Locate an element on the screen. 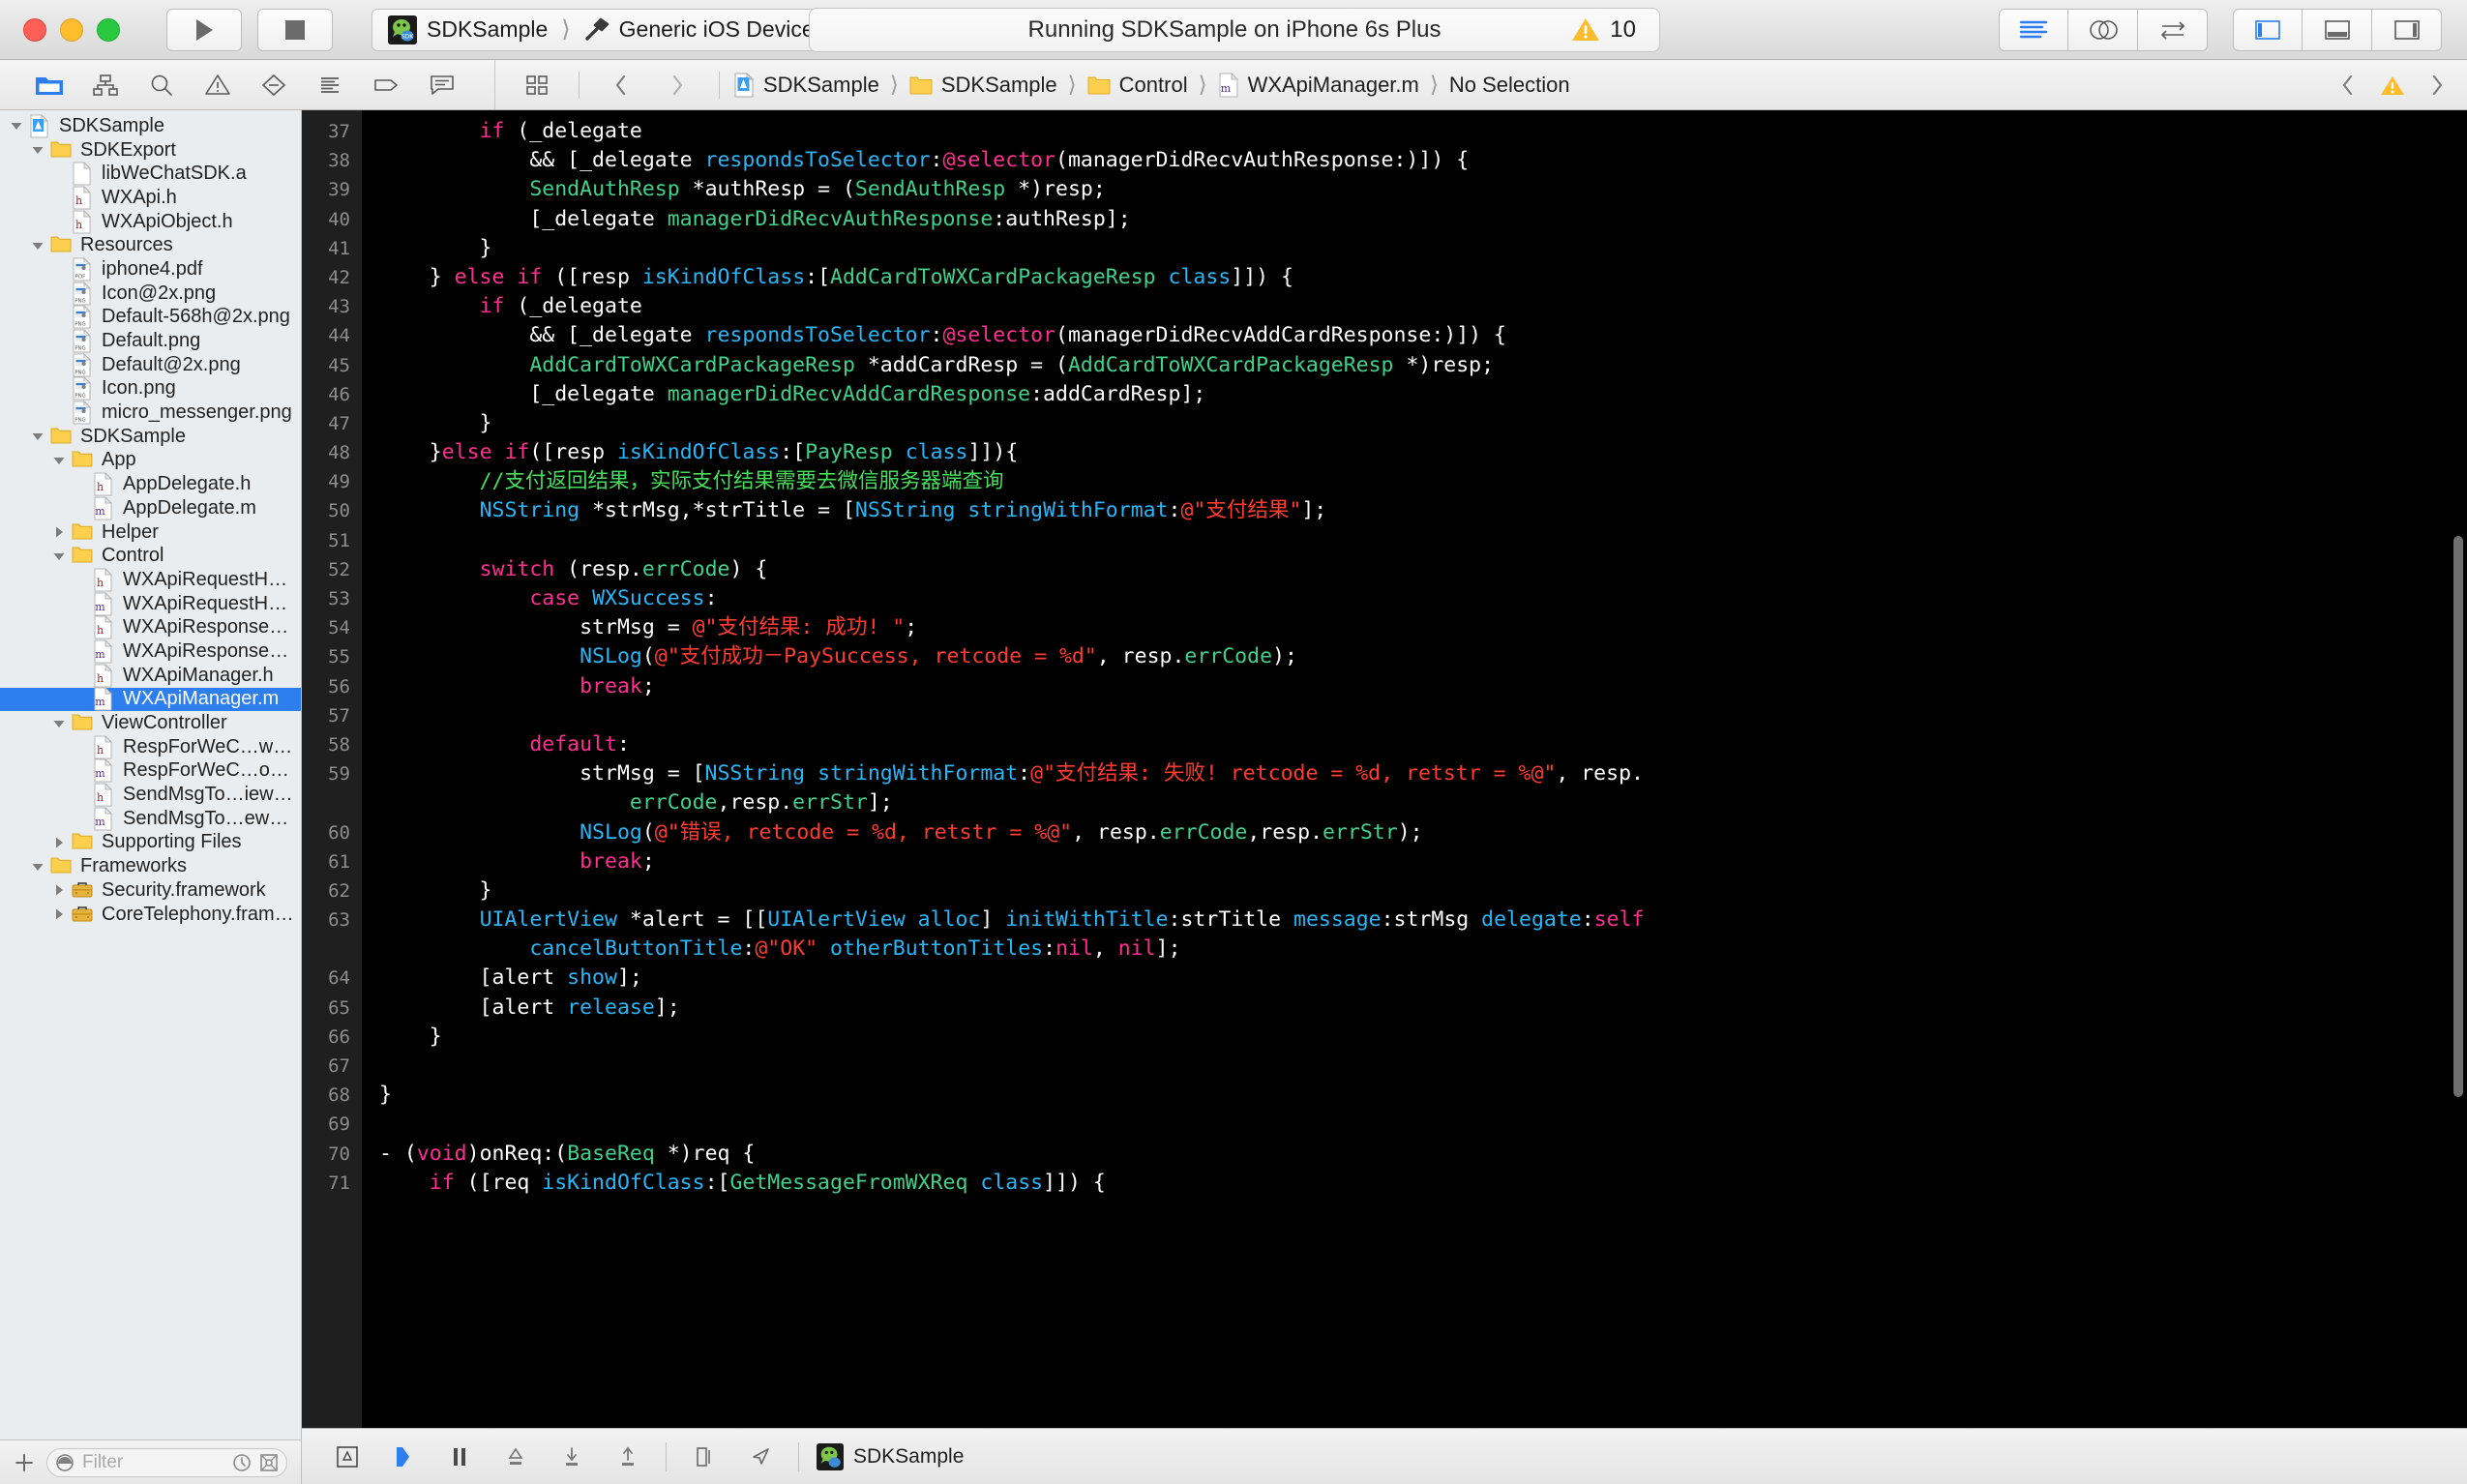 The image size is (2467, 1484). tree-row: h WXApiRequestHandler.h is located at coordinates (150, 579).